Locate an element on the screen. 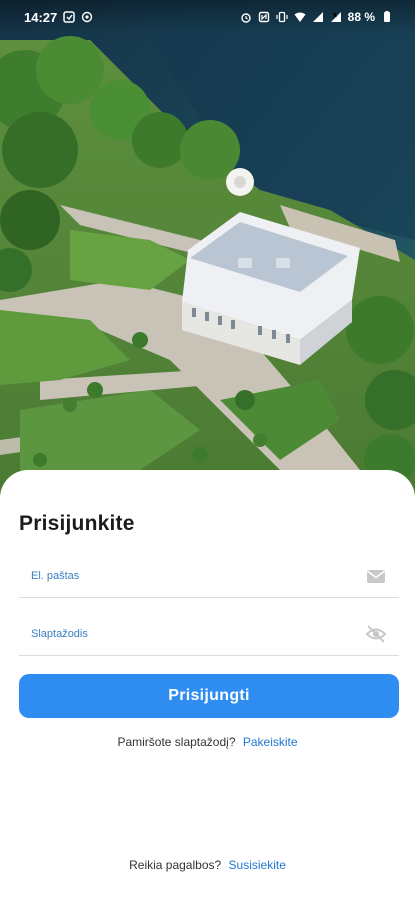 The image size is (415, 900). wifi-icon is located at coordinates (300, 17).